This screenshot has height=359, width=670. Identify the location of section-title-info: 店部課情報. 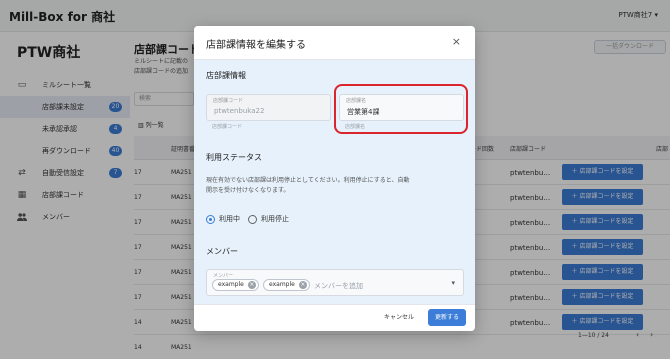
(226, 75).